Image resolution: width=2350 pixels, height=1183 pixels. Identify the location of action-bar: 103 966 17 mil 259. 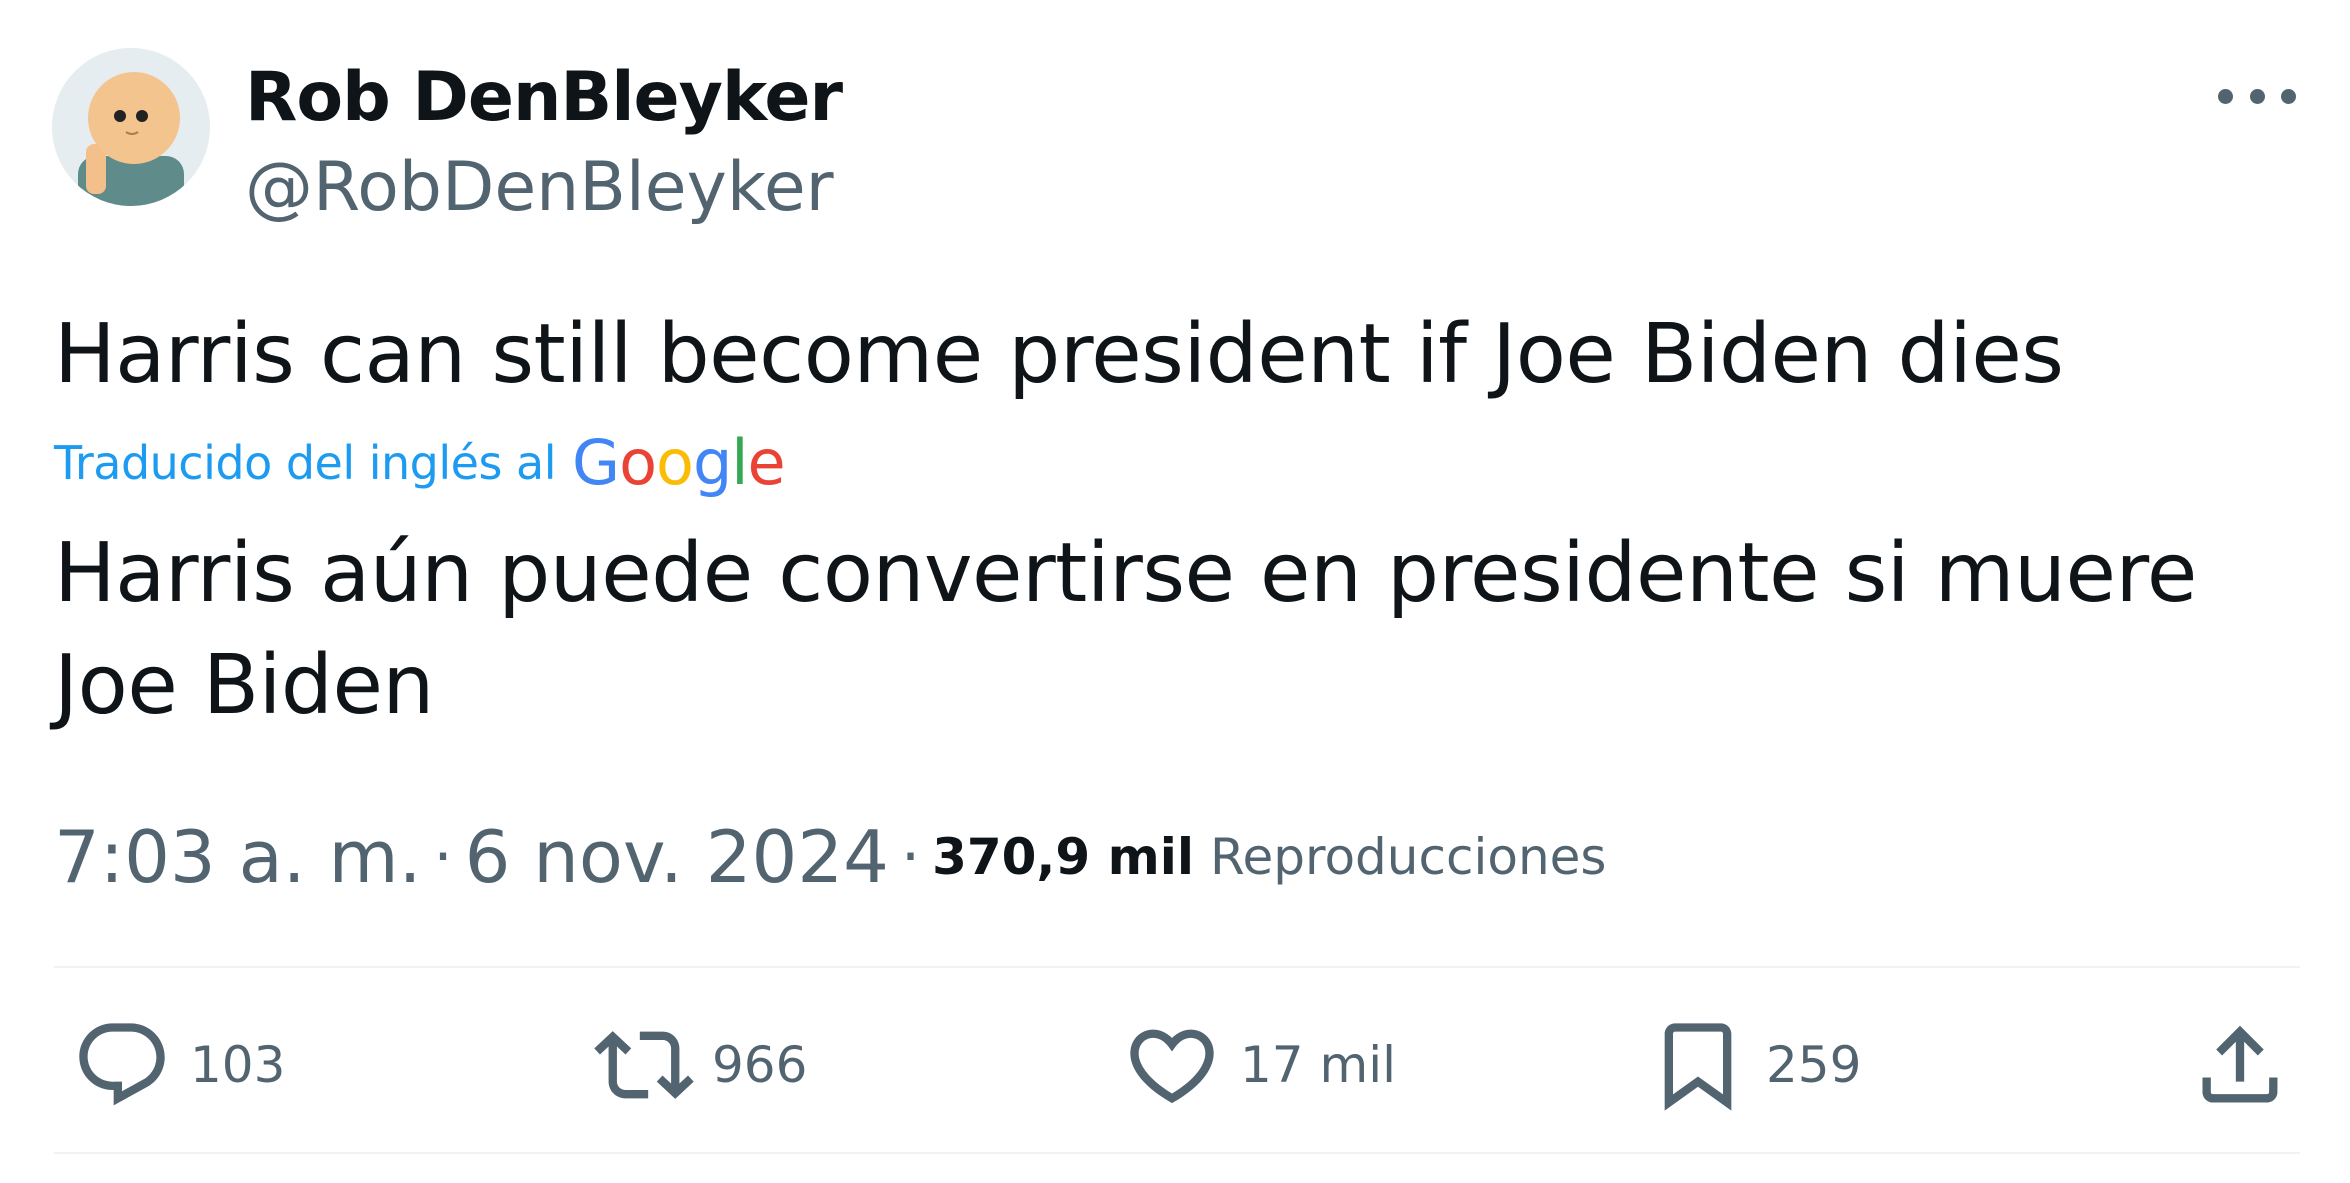
(1177, 1065).